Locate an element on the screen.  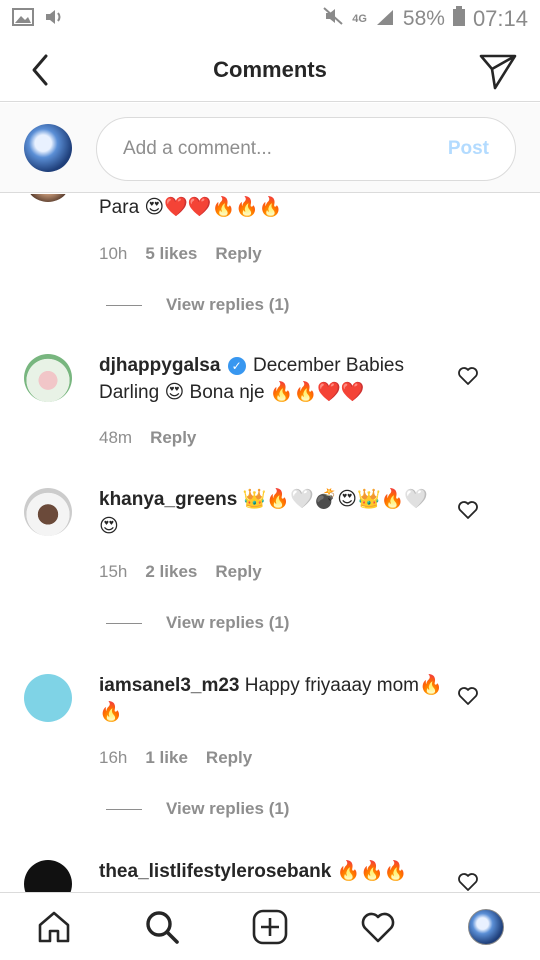
direct-message-icon is located at coordinates (498, 70).